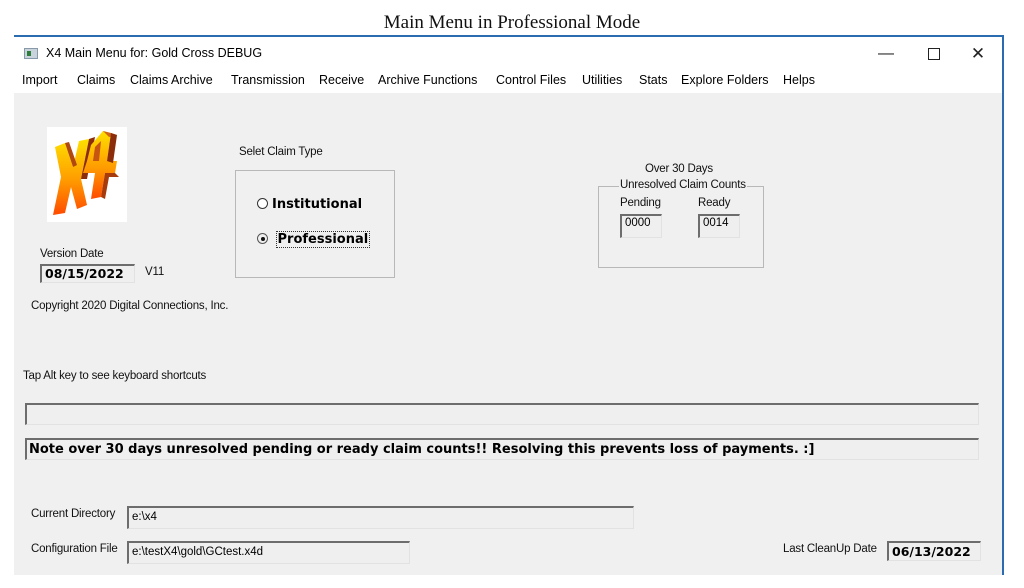 The height and width of the screenshot is (588, 1024). Describe the element at coordinates (268, 552) in the screenshot. I see `configuration-file-field: e:\testX4\gold\GCtest.x4d` at that location.